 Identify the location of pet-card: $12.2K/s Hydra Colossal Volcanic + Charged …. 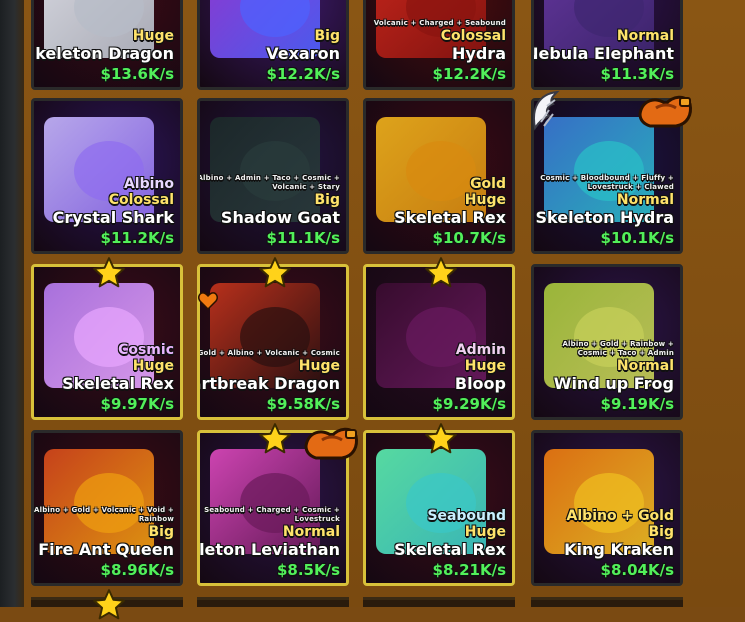
(439, 45).